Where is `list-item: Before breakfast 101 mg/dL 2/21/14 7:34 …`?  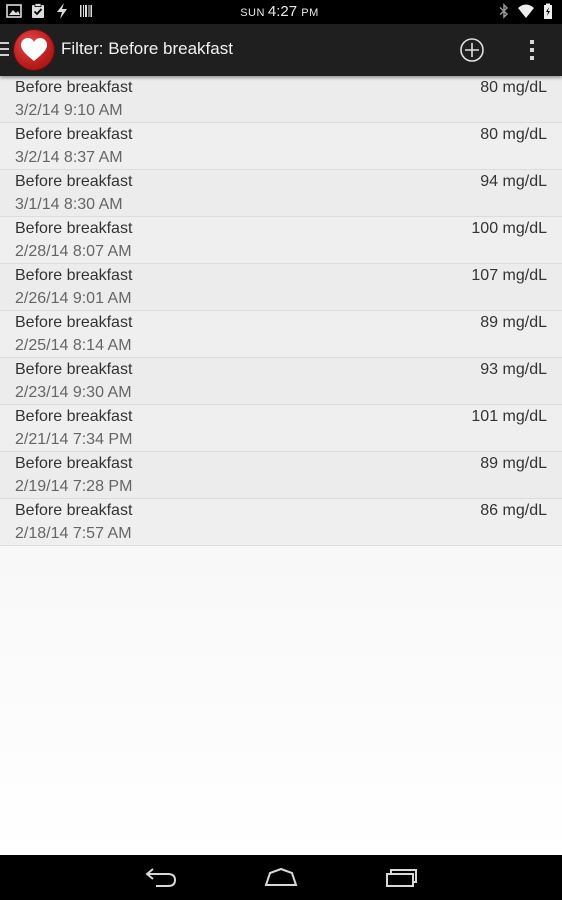
list-item: Before breakfast 101 mg/dL 2/21/14 7:34 … is located at coordinates (281, 428).